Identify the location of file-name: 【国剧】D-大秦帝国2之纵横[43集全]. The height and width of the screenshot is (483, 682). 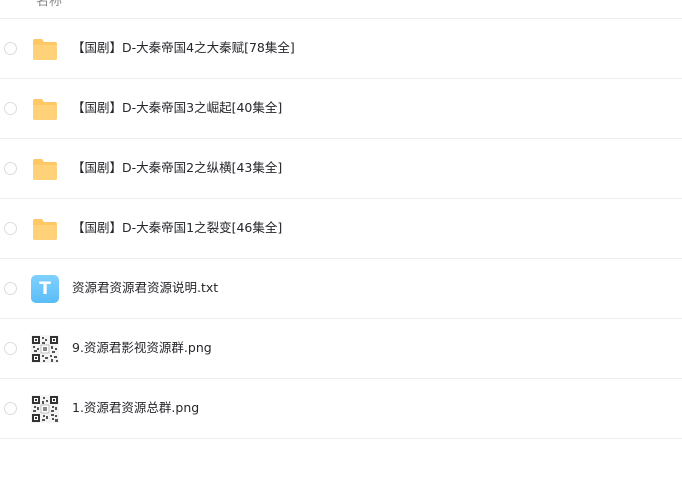
(177, 168).